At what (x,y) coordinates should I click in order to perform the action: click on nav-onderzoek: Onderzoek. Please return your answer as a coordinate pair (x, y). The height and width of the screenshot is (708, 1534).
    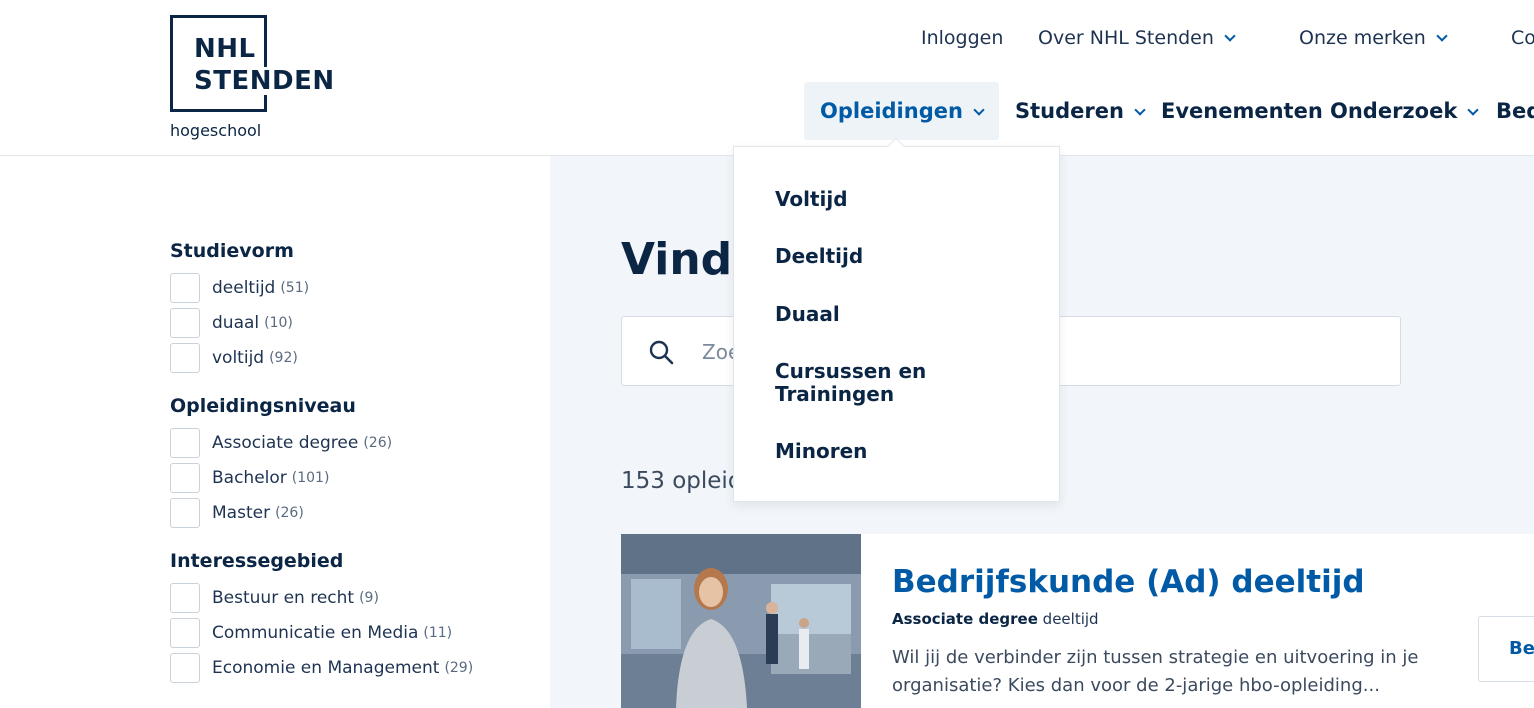
    Looking at the image, I should click on (1404, 111).